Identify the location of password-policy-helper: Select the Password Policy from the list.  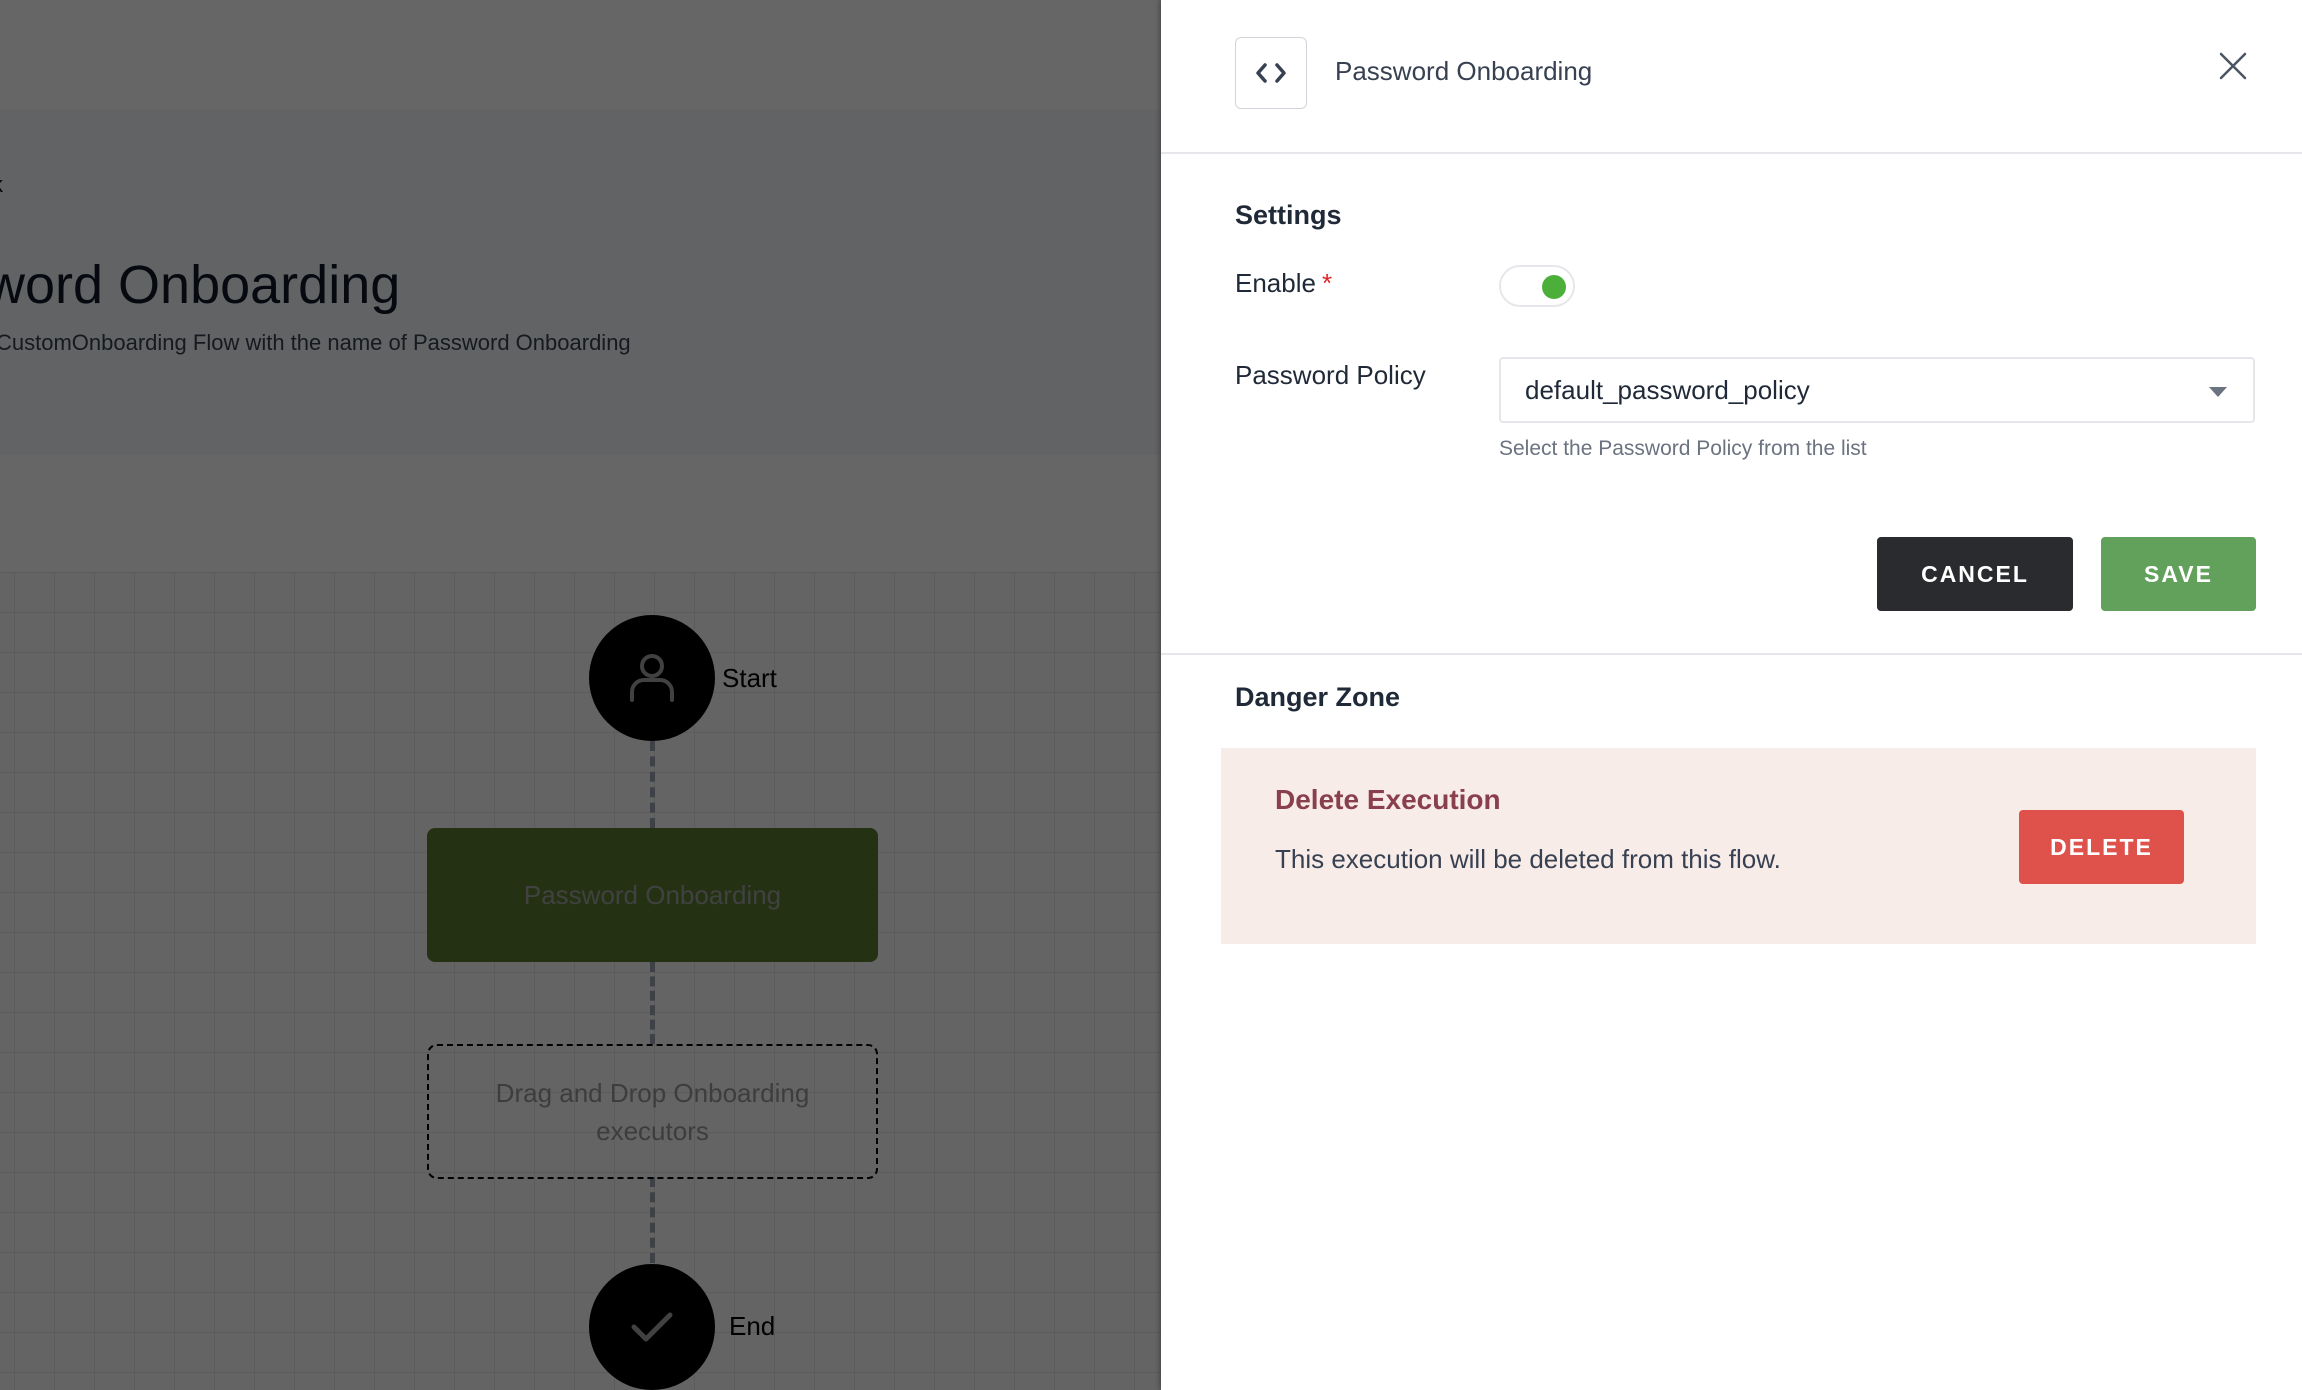
(1683, 448).